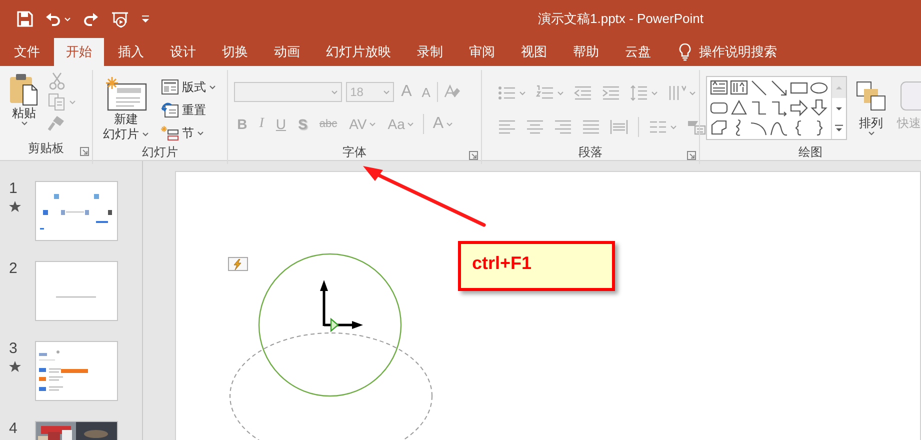 This screenshot has height=440, width=921. What do you see at coordinates (819, 108) in the screenshot?
I see `down-arrow-icon` at bounding box center [819, 108].